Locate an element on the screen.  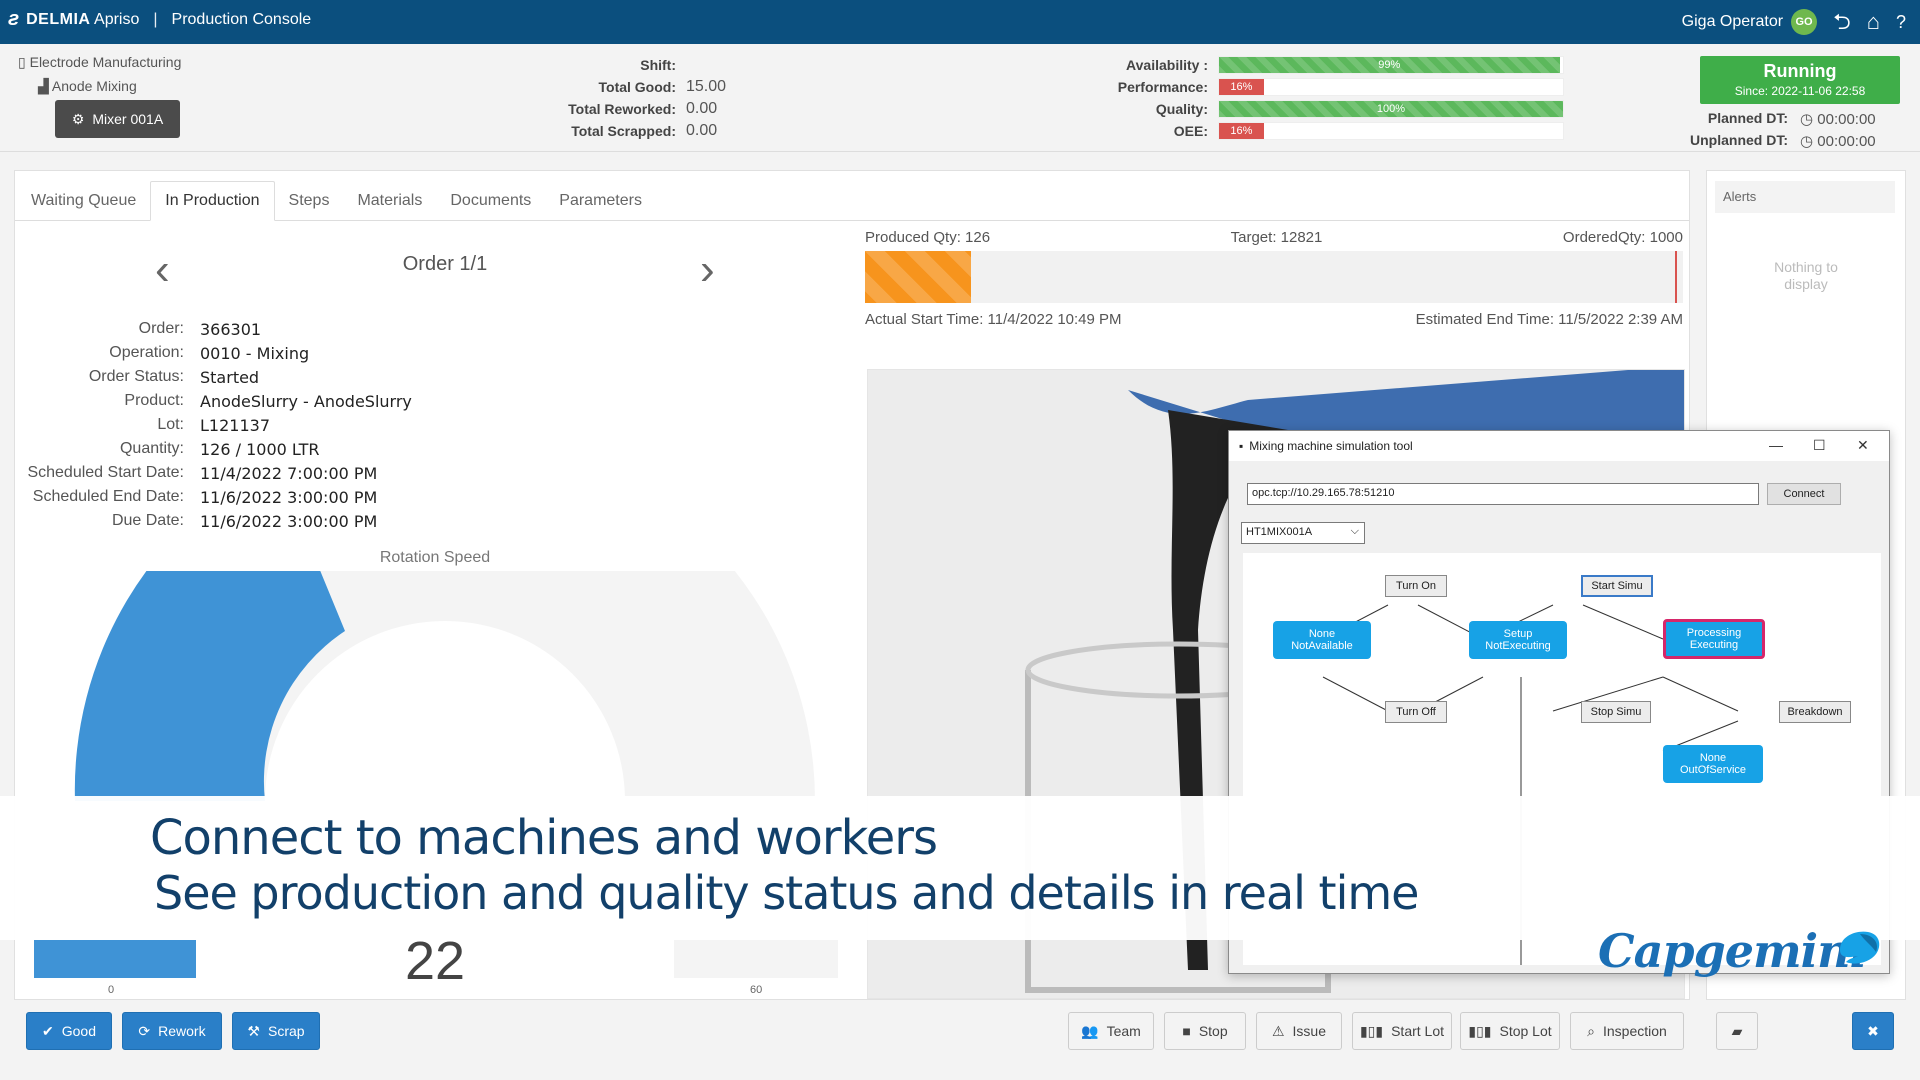
estimated-end-time: Estimated End Time: 11/5/2022 2:39 AM is located at coordinates (1549, 319).